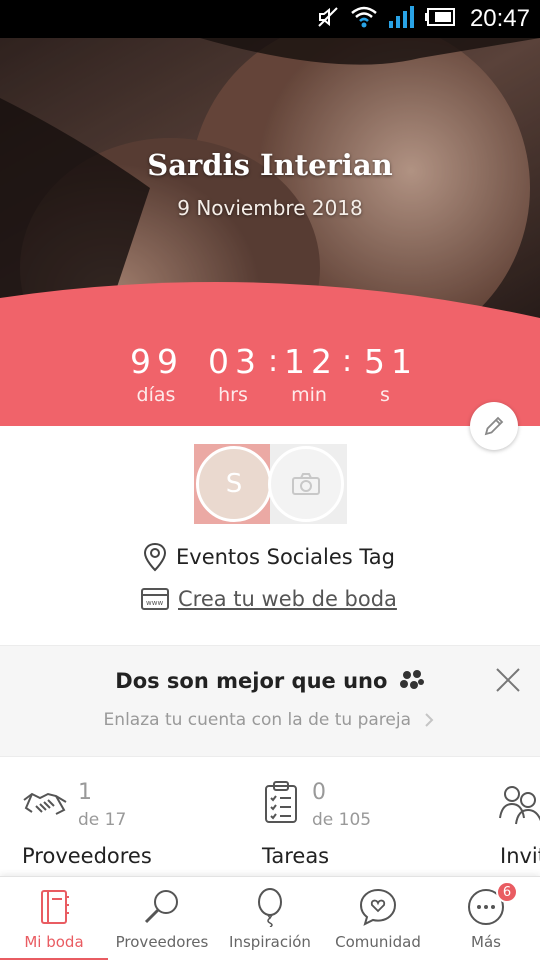 The width and height of the screenshot is (540, 960). I want to click on nav-label: Inspiración, so click(270, 942).